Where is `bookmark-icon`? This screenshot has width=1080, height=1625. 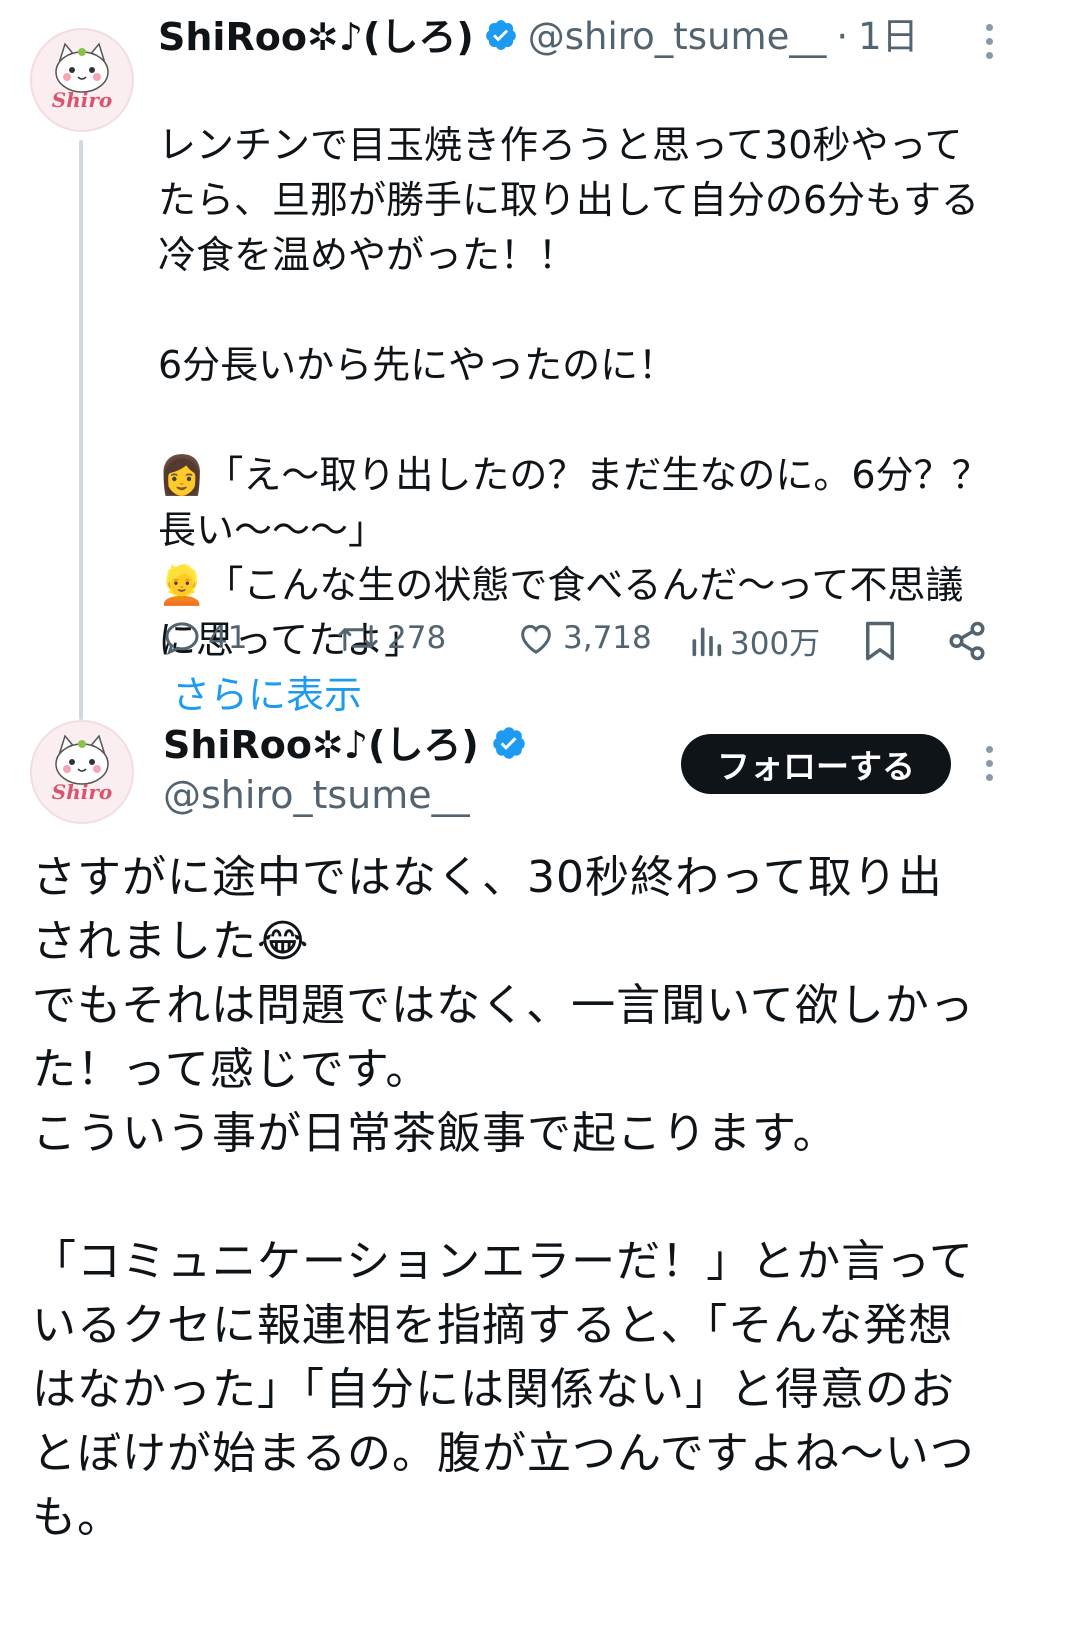 bookmark-icon is located at coordinates (880, 641).